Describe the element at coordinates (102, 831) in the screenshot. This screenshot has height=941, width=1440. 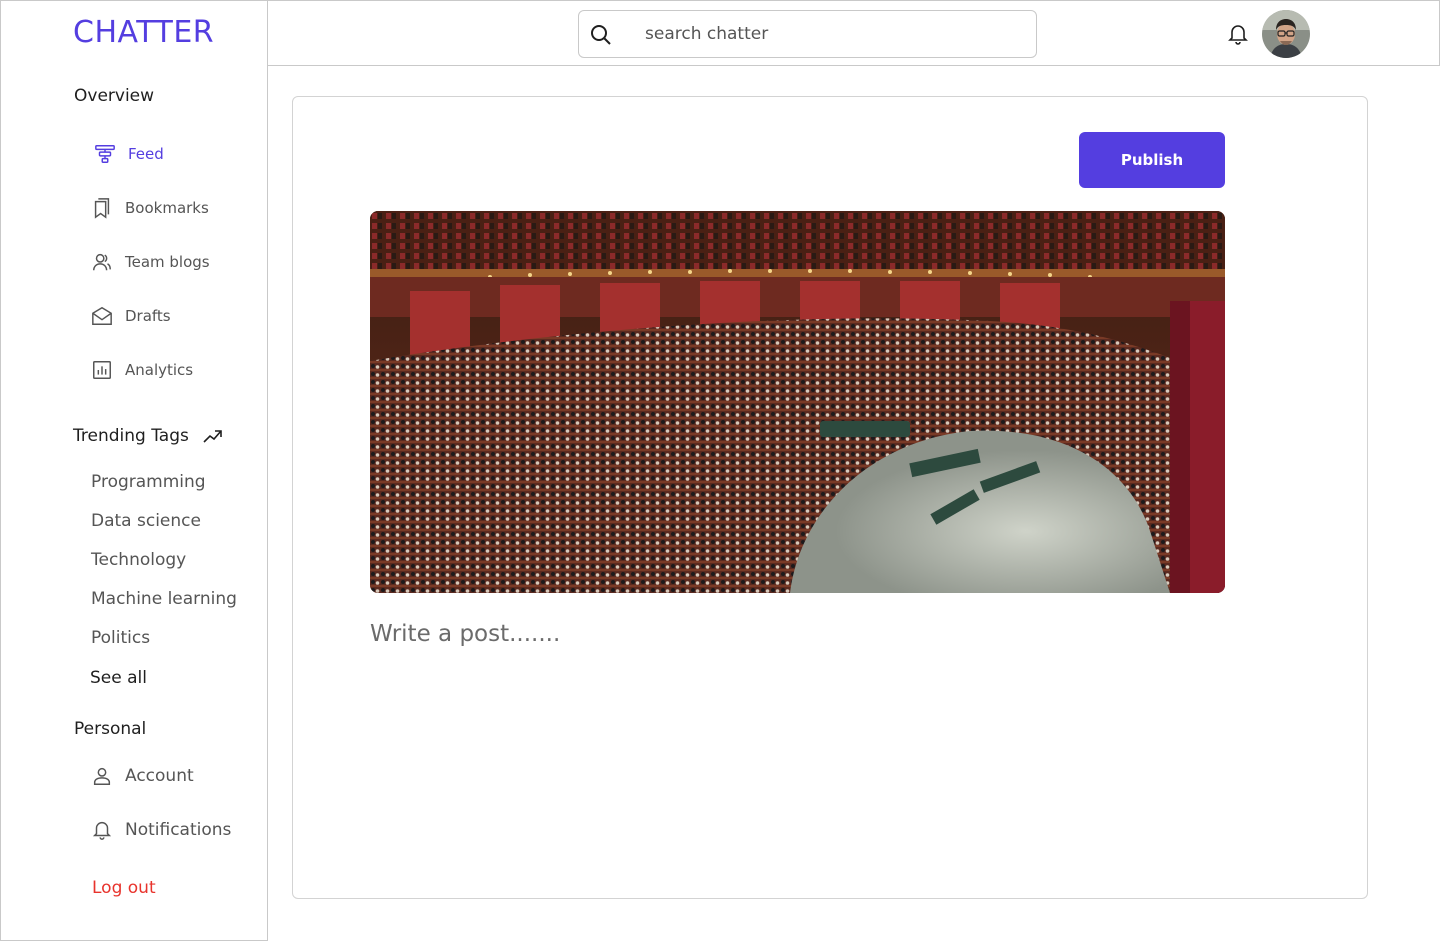
I see `bell-icon` at that location.